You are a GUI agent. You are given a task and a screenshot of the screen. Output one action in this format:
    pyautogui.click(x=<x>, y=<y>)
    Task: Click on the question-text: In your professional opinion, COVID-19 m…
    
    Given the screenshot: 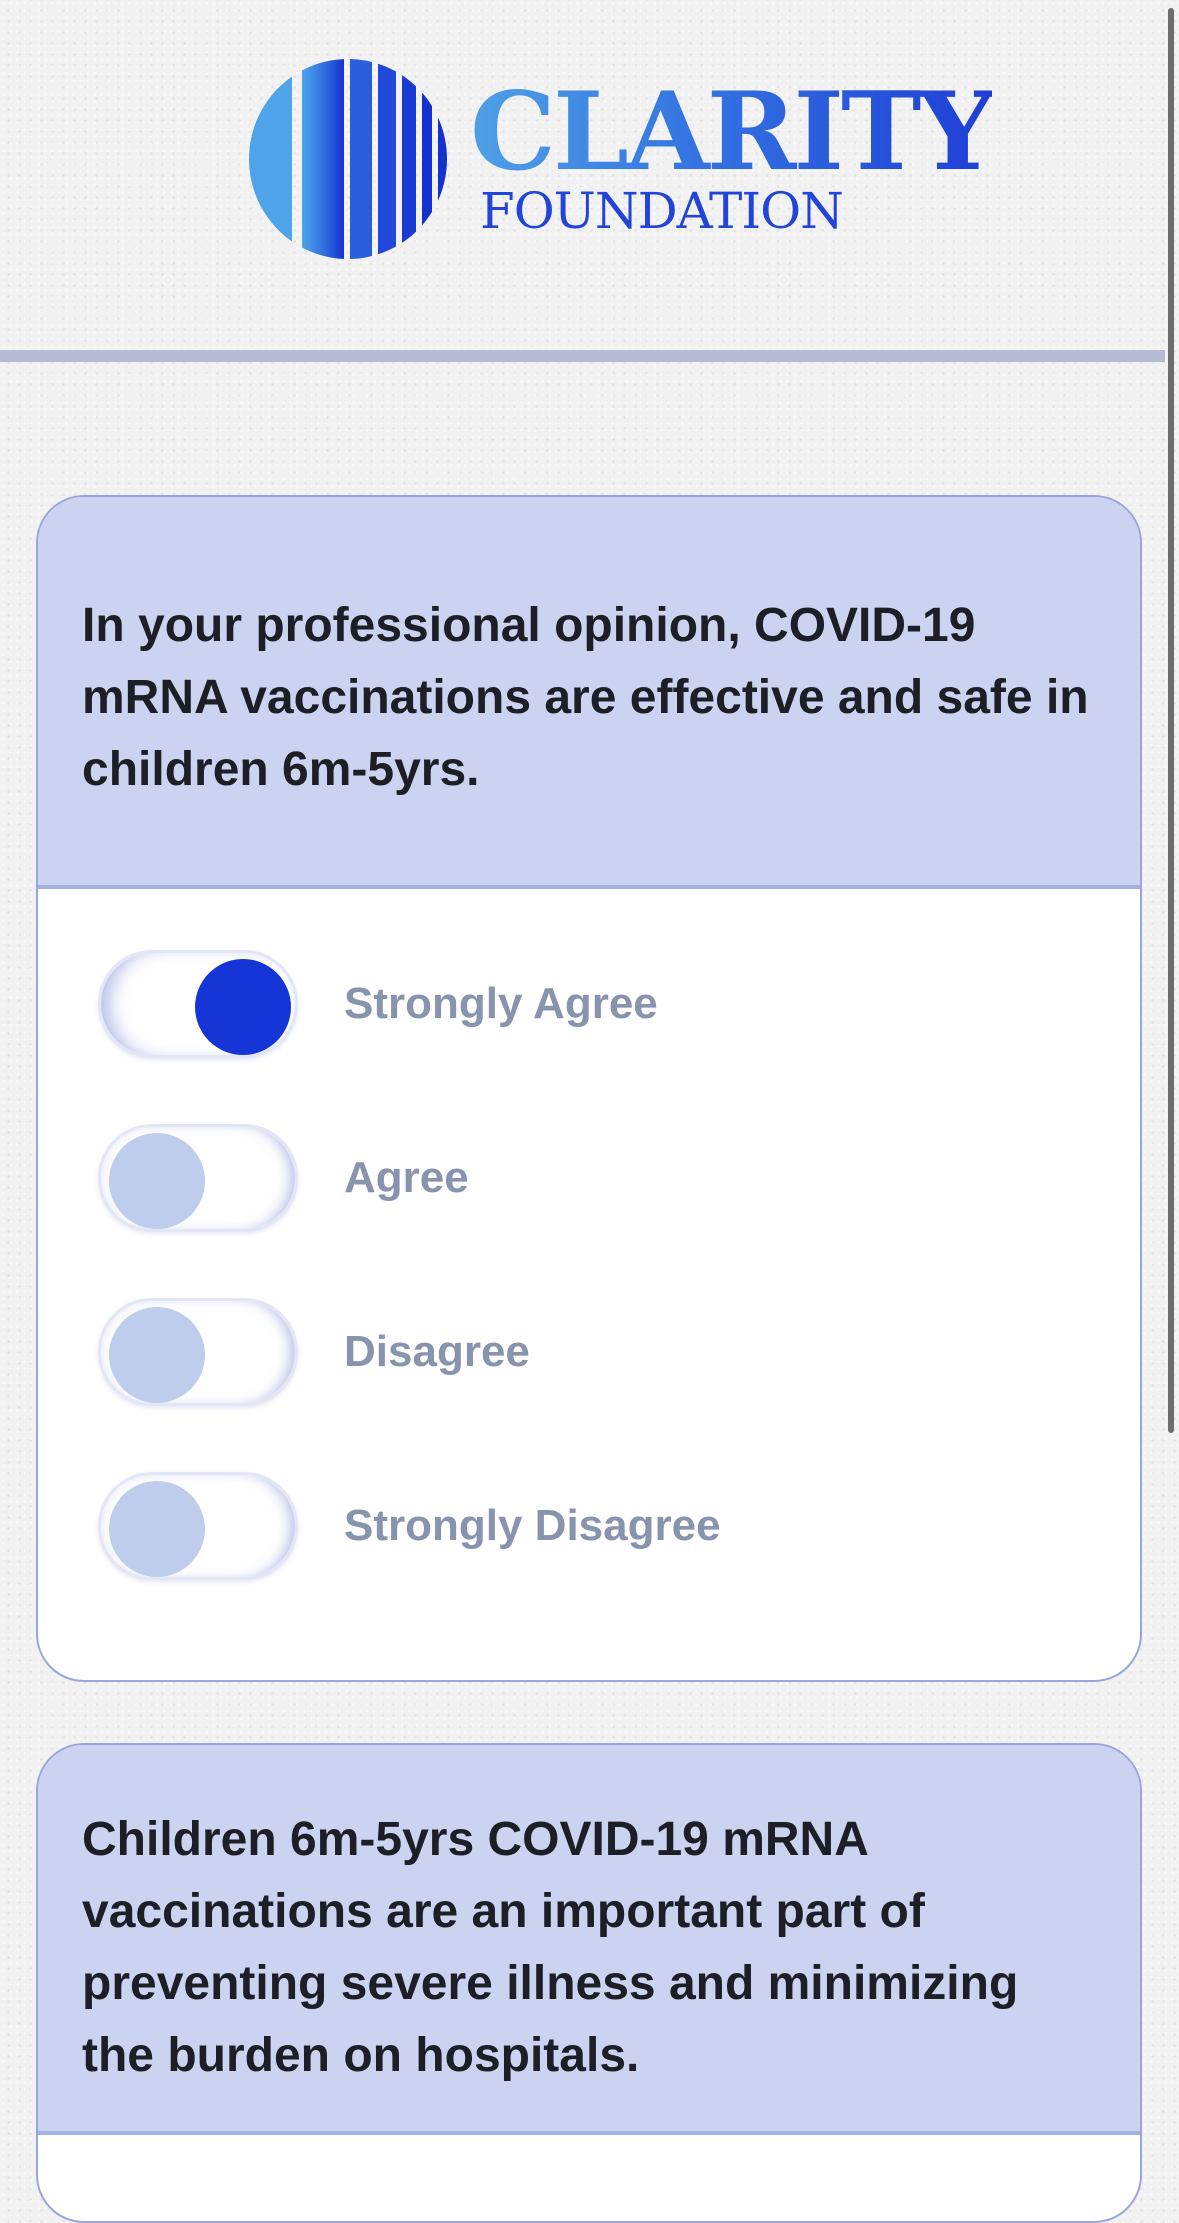 What is the action you would take?
    pyautogui.click(x=585, y=697)
    